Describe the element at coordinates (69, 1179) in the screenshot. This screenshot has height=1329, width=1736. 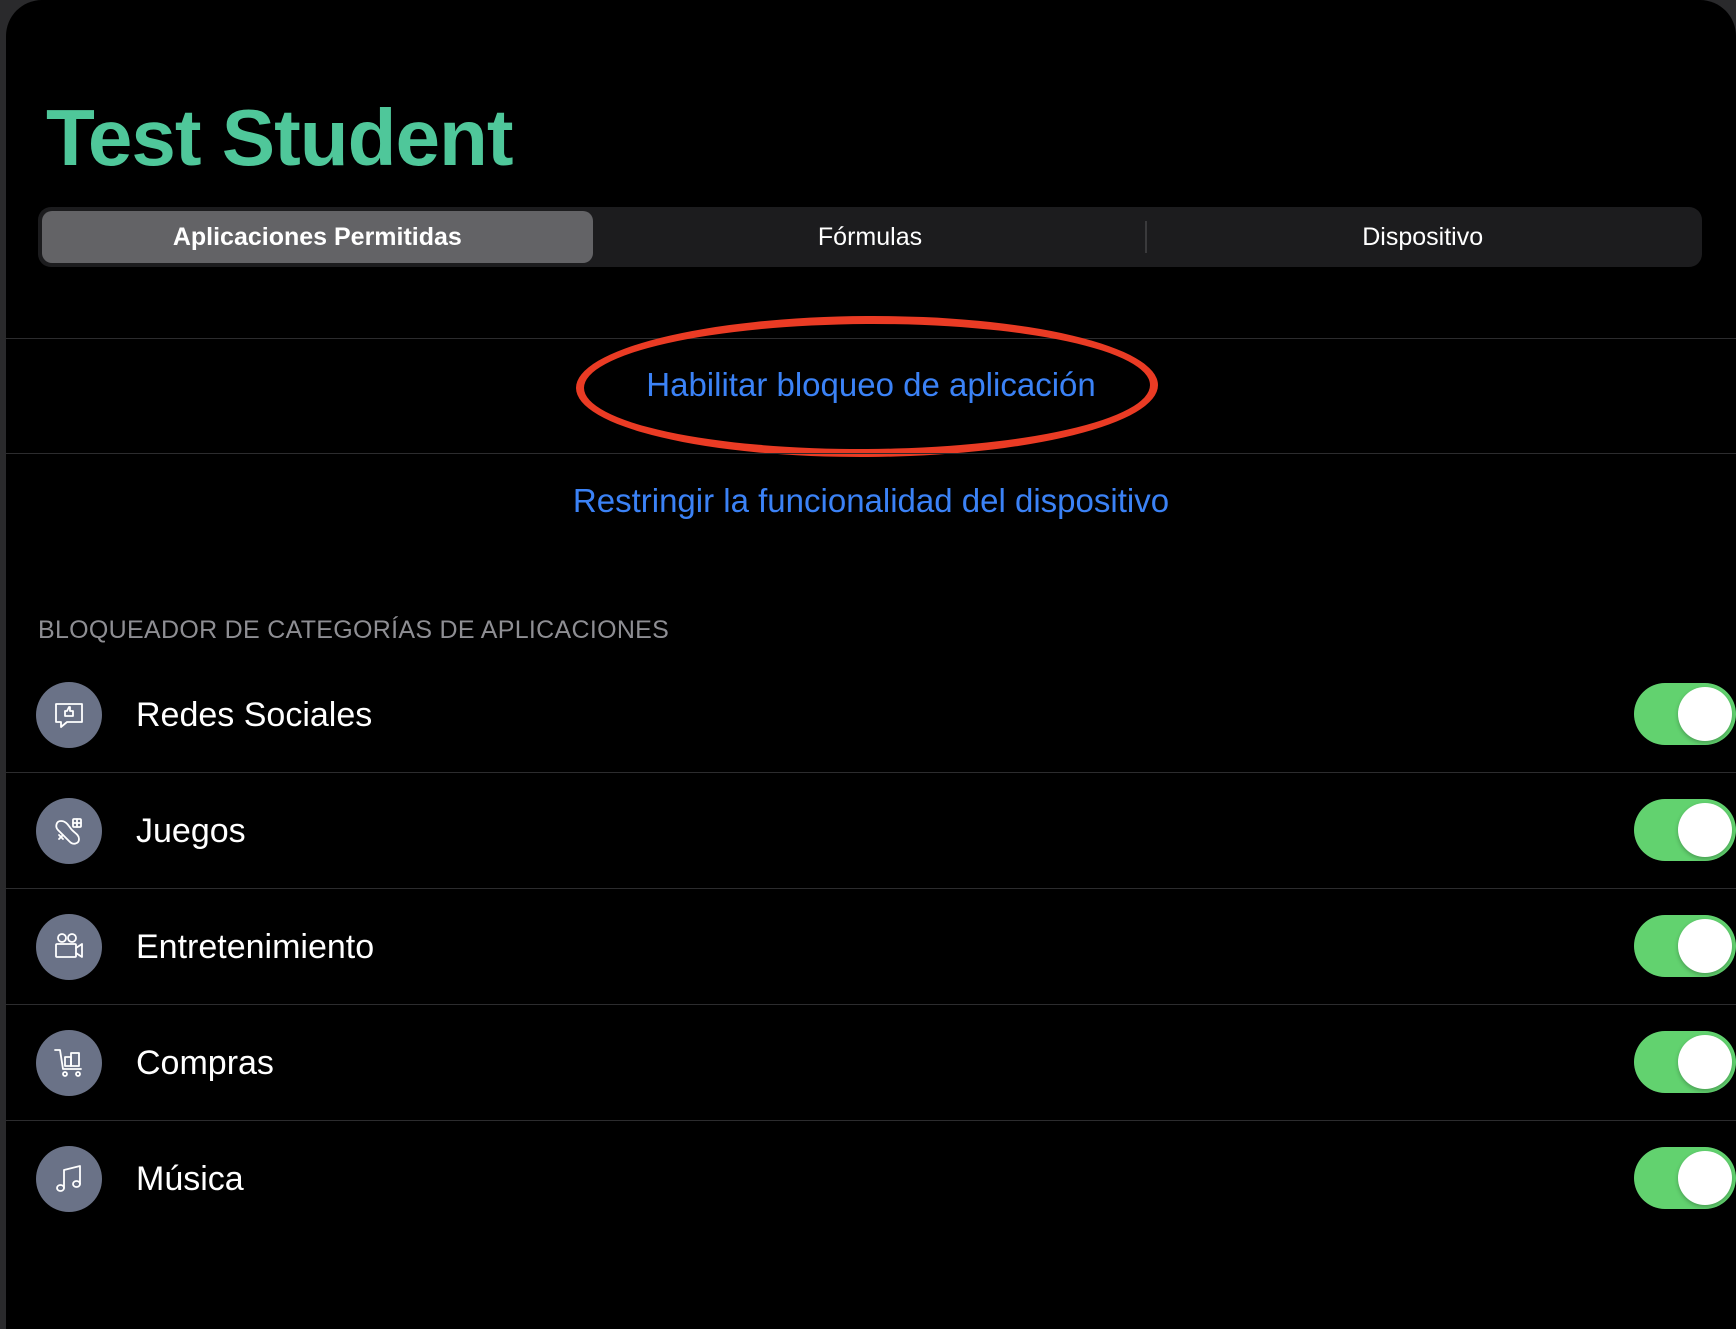
I see `music-note-icon` at that location.